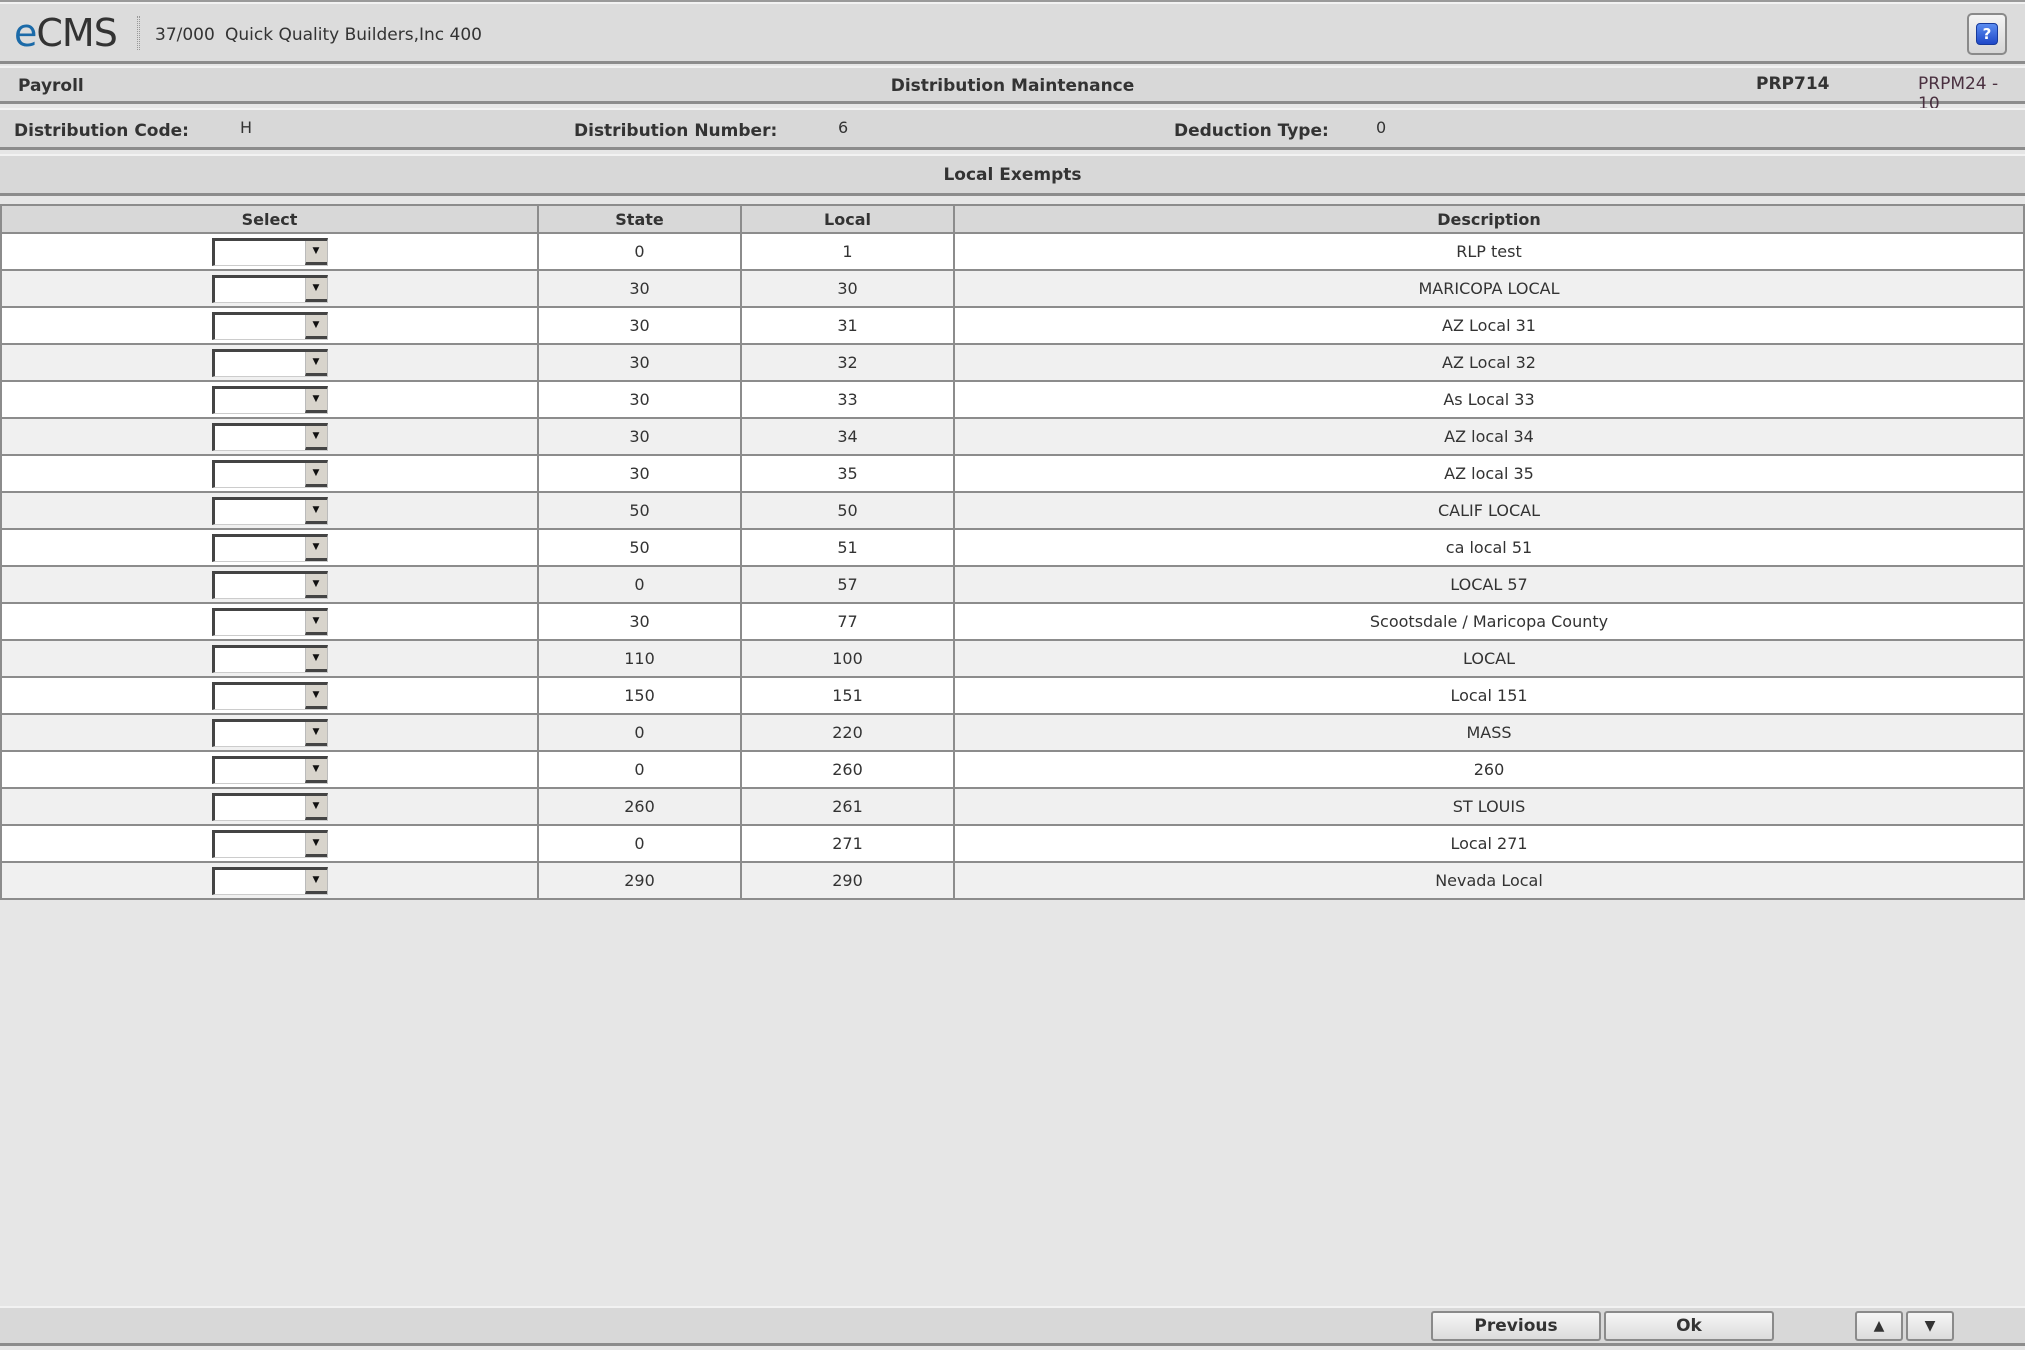 This screenshot has height=1350, width=2025. What do you see at coordinates (1381, 127) in the screenshot?
I see `deduction-type-value: 0` at bounding box center [1381, 127].